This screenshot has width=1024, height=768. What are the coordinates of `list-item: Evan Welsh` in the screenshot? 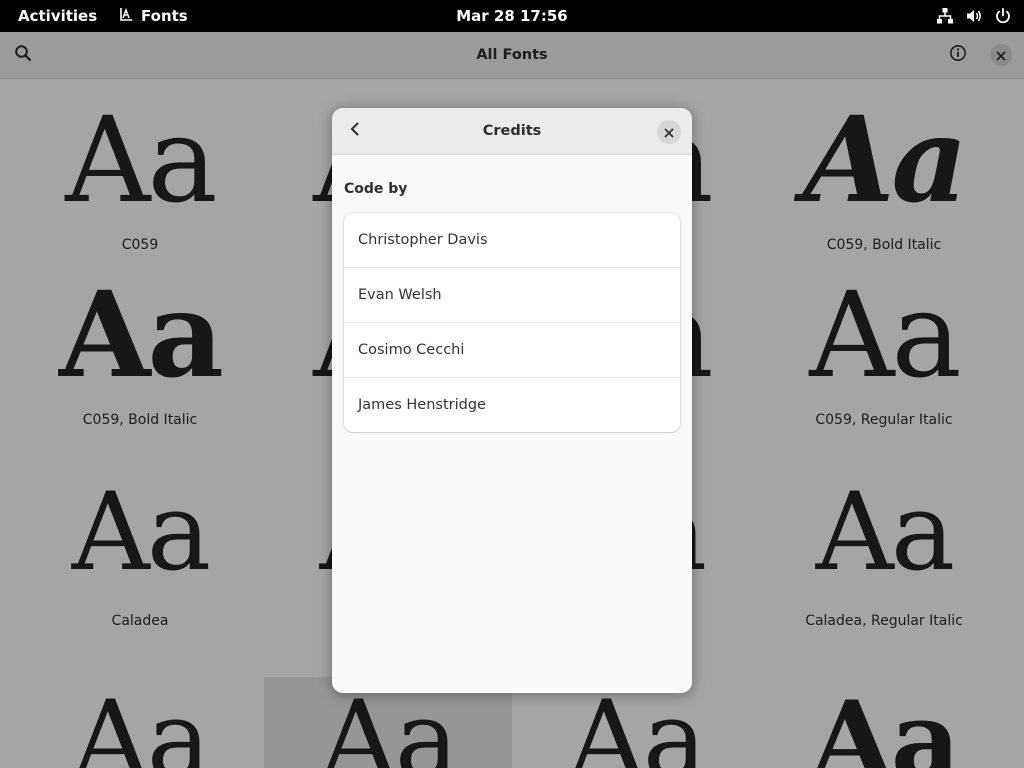 It's located at (512, 295).